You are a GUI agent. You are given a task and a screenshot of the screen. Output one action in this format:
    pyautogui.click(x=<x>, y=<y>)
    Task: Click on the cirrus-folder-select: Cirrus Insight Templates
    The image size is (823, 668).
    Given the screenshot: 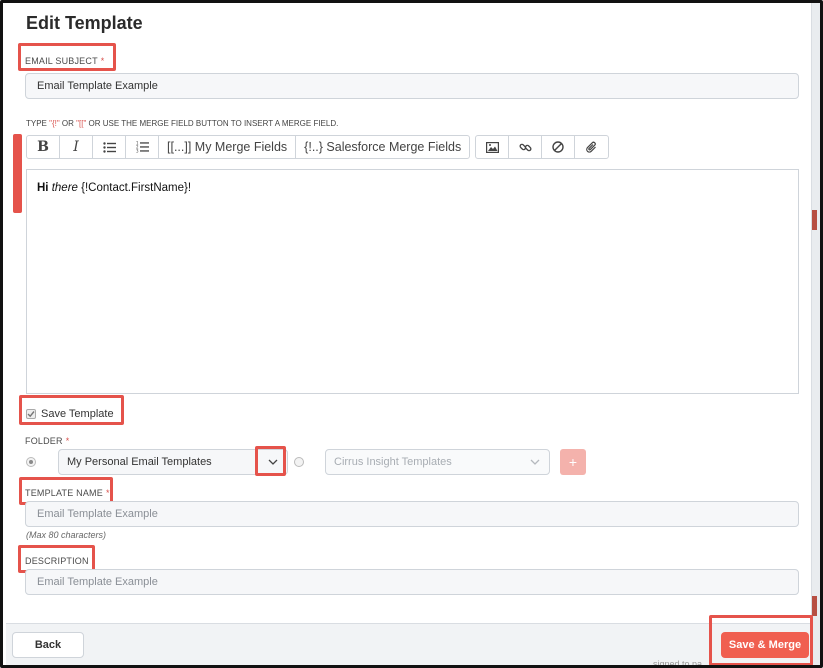 What is the action you would take?
    pyautogui.click(x=437, y=462)
    